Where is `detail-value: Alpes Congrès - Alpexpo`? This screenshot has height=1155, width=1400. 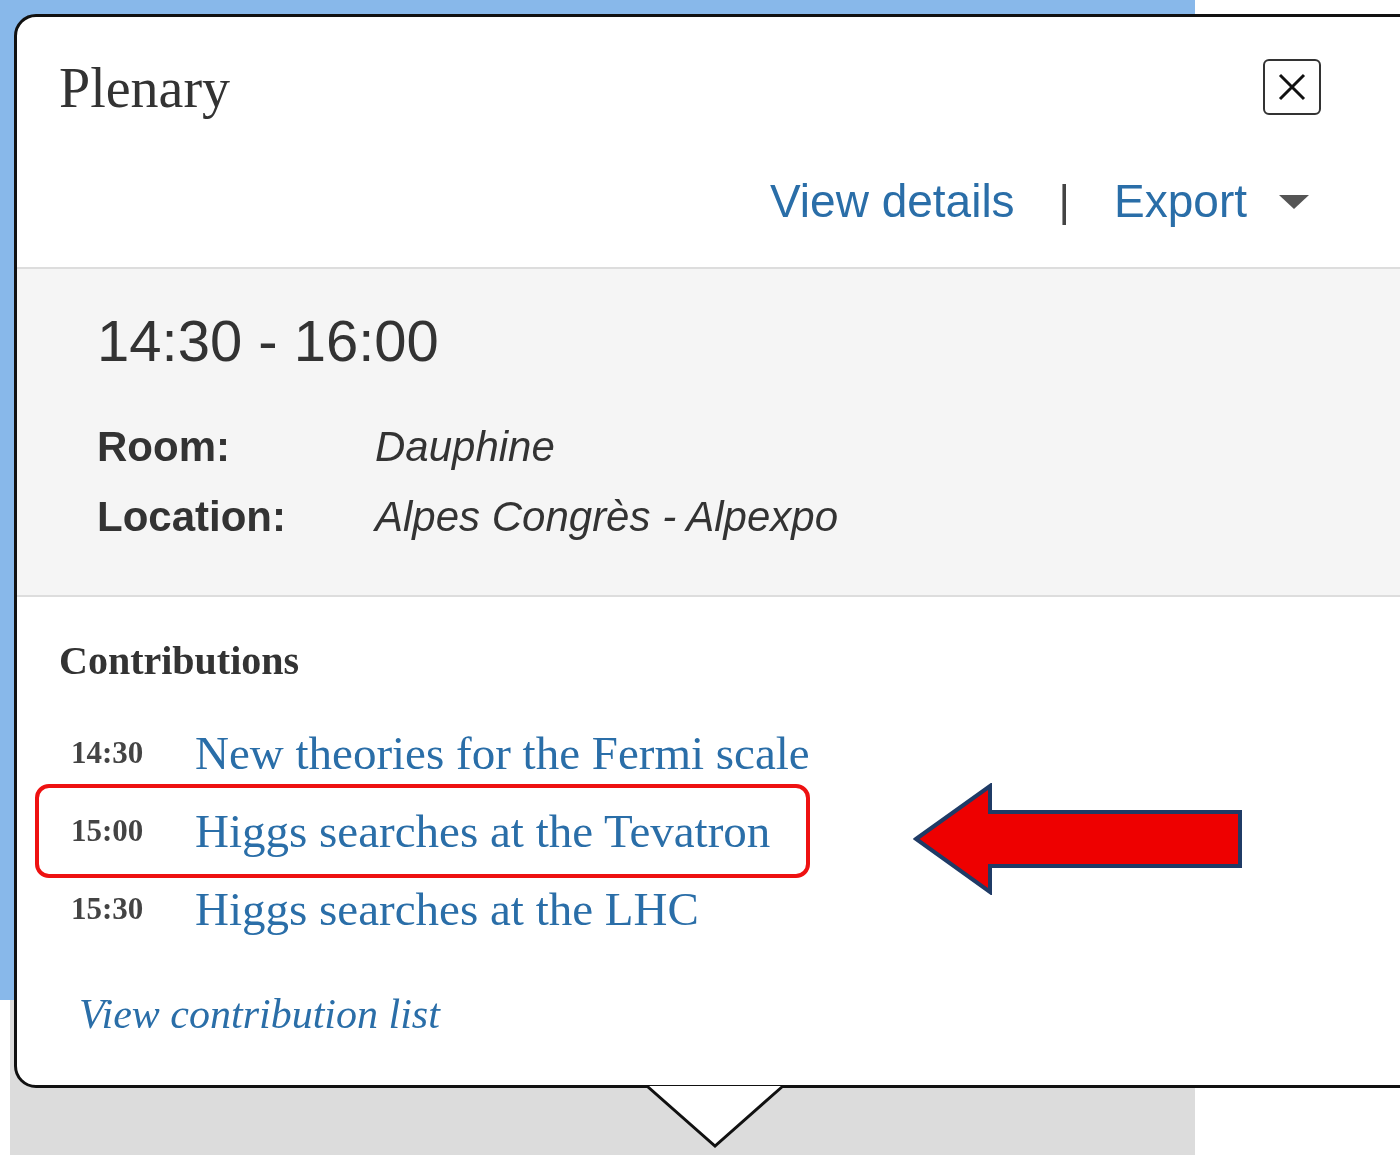 detail-value: Alpes Congrès - Alpexpo is located at coordinates (607, 517).